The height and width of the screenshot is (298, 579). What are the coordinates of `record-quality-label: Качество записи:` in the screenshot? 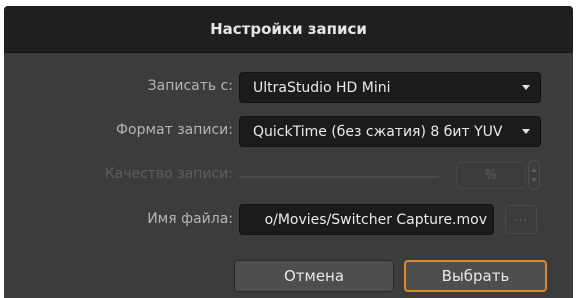 It's located at (168, 174).